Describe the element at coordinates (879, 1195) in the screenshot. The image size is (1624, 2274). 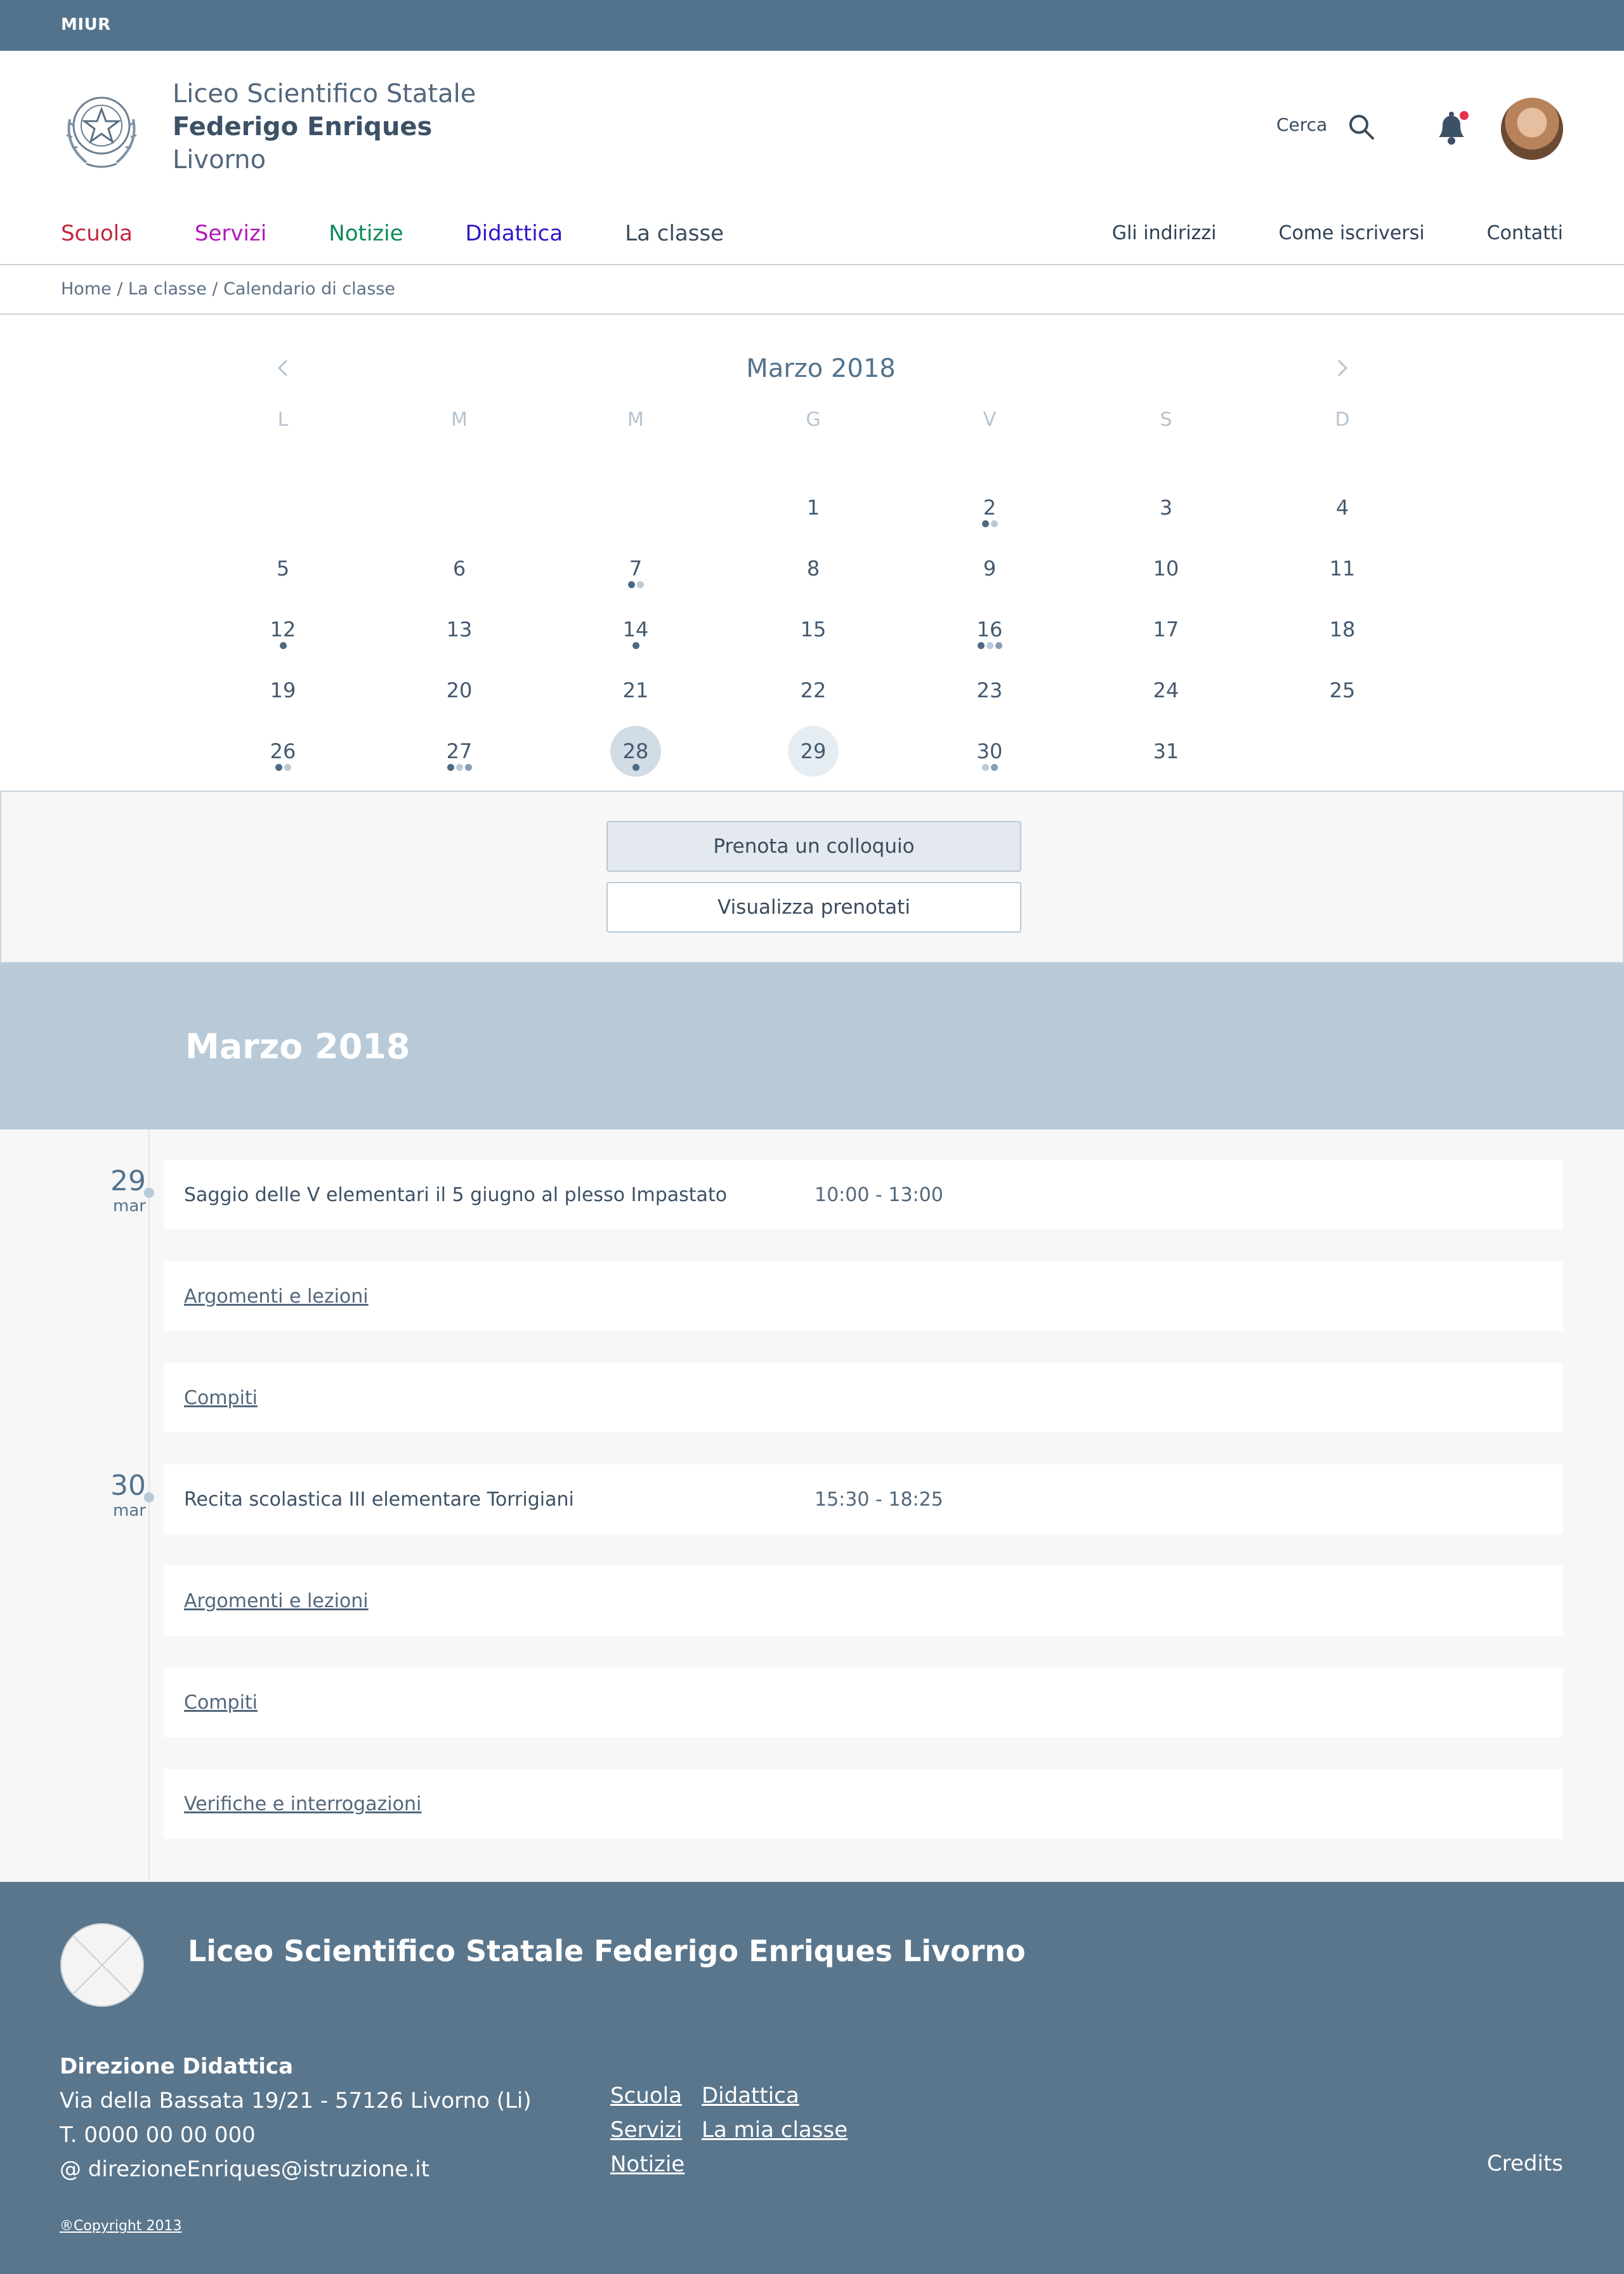
I see `event-time: 10:00 - 13:00` at that location.